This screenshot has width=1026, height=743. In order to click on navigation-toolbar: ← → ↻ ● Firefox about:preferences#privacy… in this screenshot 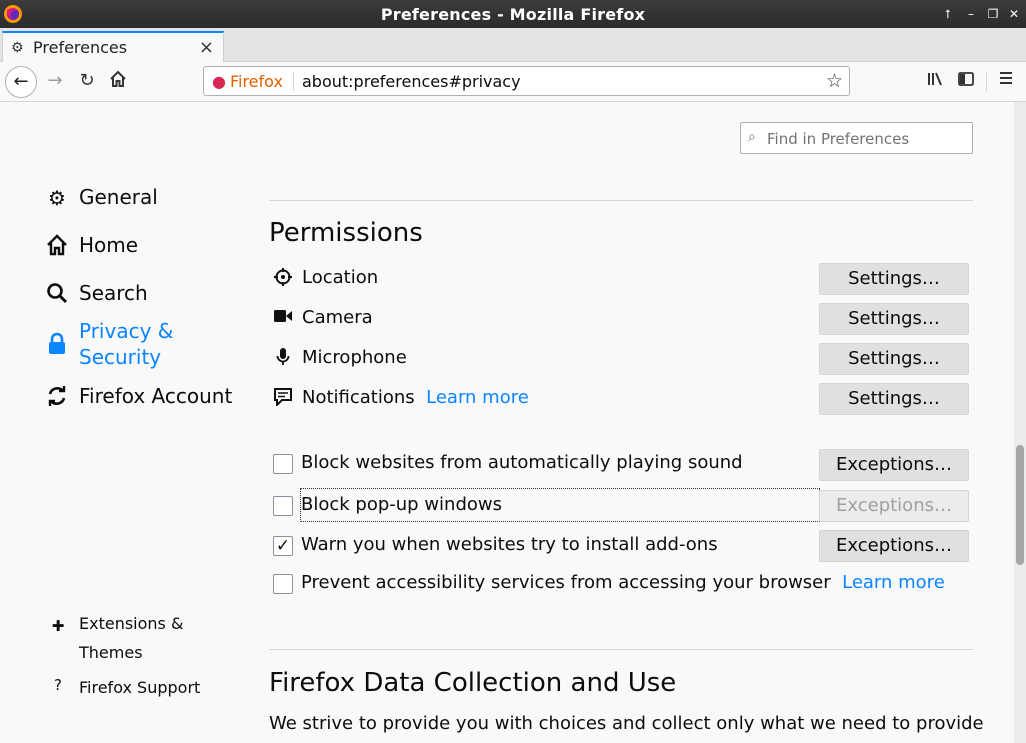, I will do `click(513, 82)`.